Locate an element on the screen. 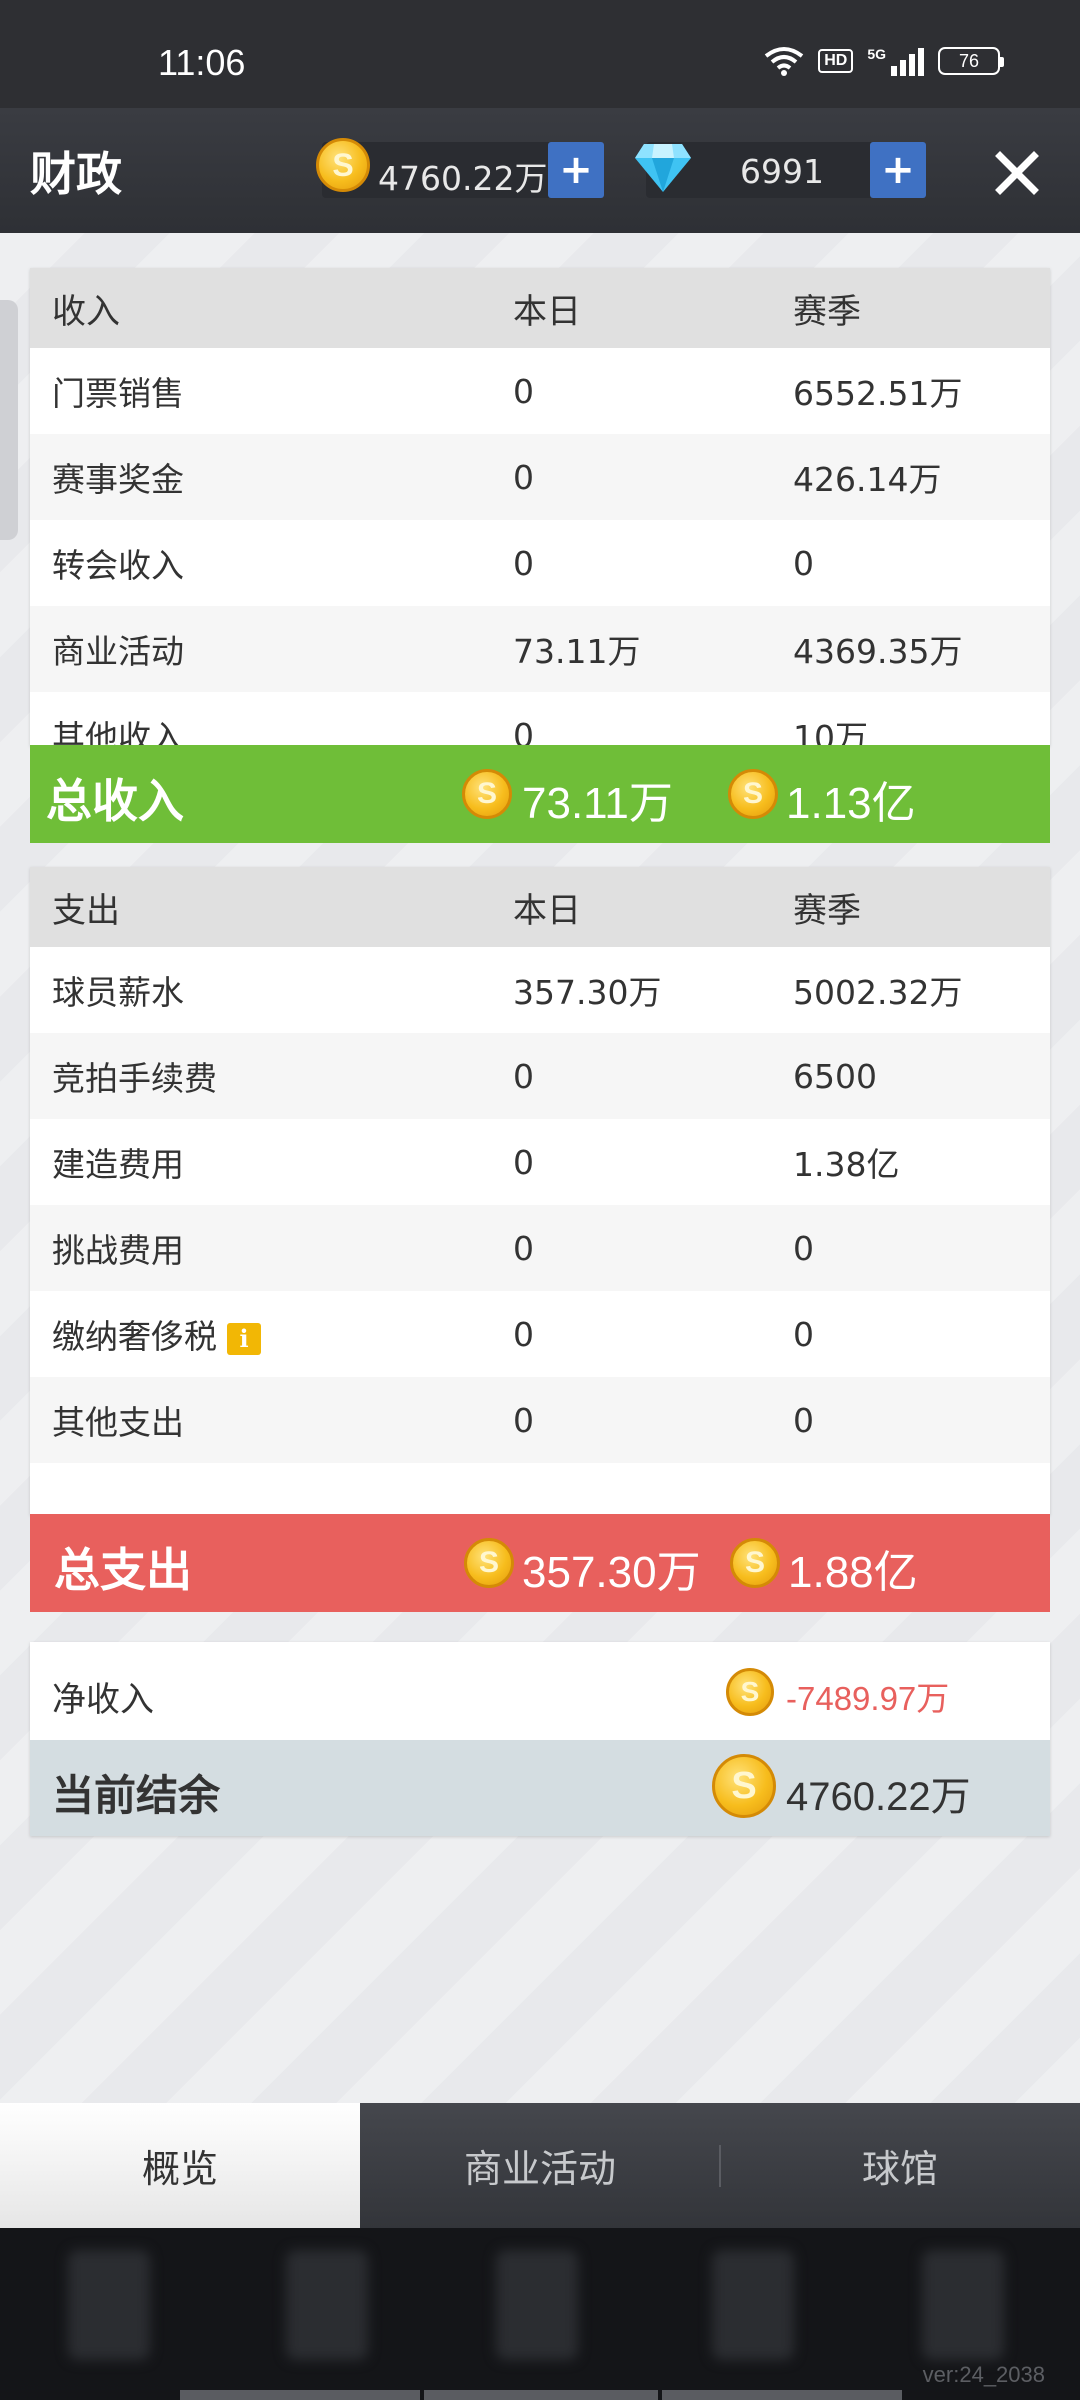  table-row: 商业活动 73.11万 4369.35万 is located at coordinates (540, 649).